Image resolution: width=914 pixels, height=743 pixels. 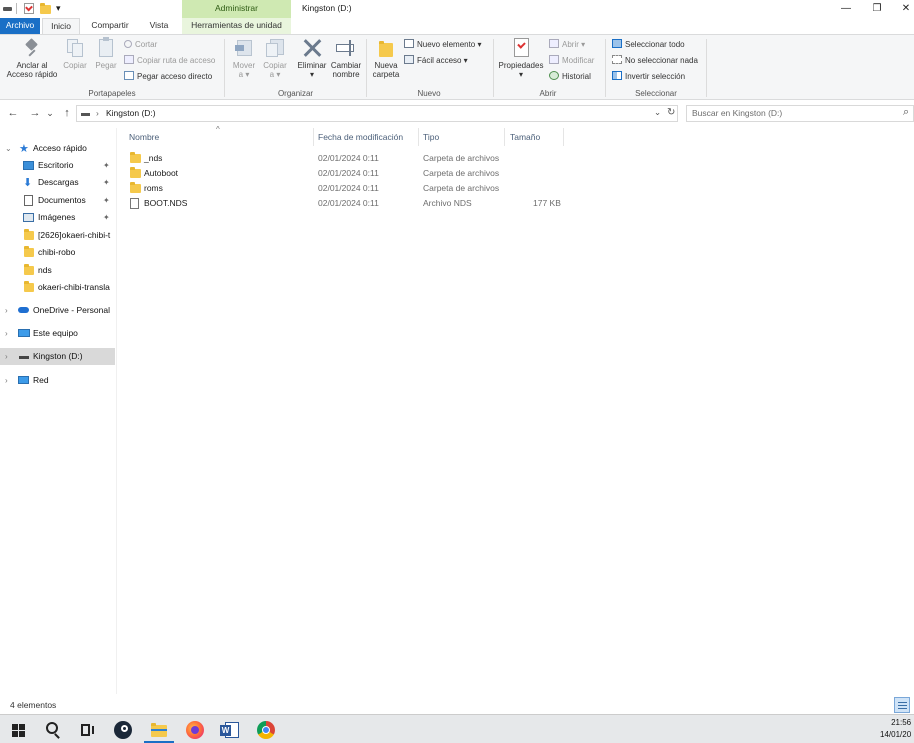 What do you see at coordinates (57, 217) in the screenshot?
I see `nav-item-imagenes: Imágenes ✦` at bounding box center [57, 217].